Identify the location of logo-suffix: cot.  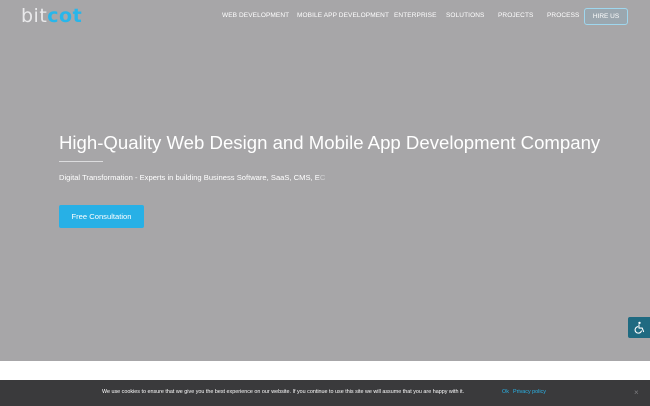
(65, 16).